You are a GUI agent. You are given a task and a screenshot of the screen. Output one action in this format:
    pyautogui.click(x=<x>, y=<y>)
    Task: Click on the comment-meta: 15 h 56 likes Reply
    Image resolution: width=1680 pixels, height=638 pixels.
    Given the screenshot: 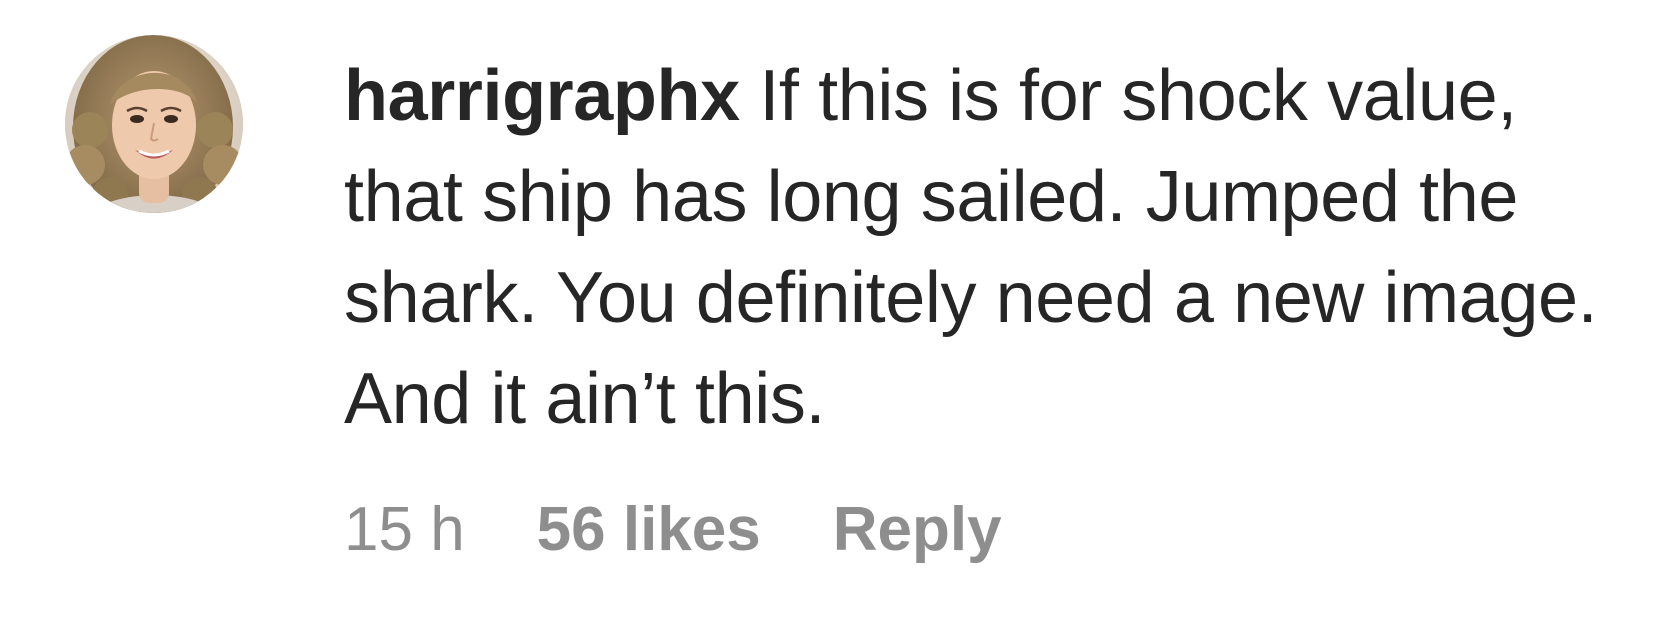 What is the action you would take?
    pyautogui.click(x=989, y=530)
    